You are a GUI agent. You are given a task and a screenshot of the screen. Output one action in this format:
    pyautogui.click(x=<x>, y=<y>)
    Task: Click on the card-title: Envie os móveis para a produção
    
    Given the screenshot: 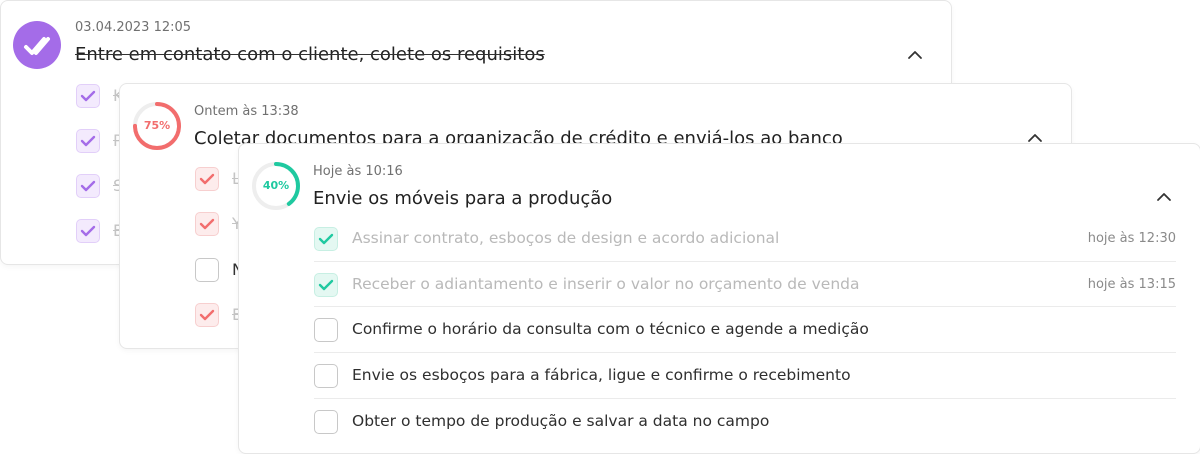 What is the action you would take?
    pyautogui.click(x=463, y=198)
    